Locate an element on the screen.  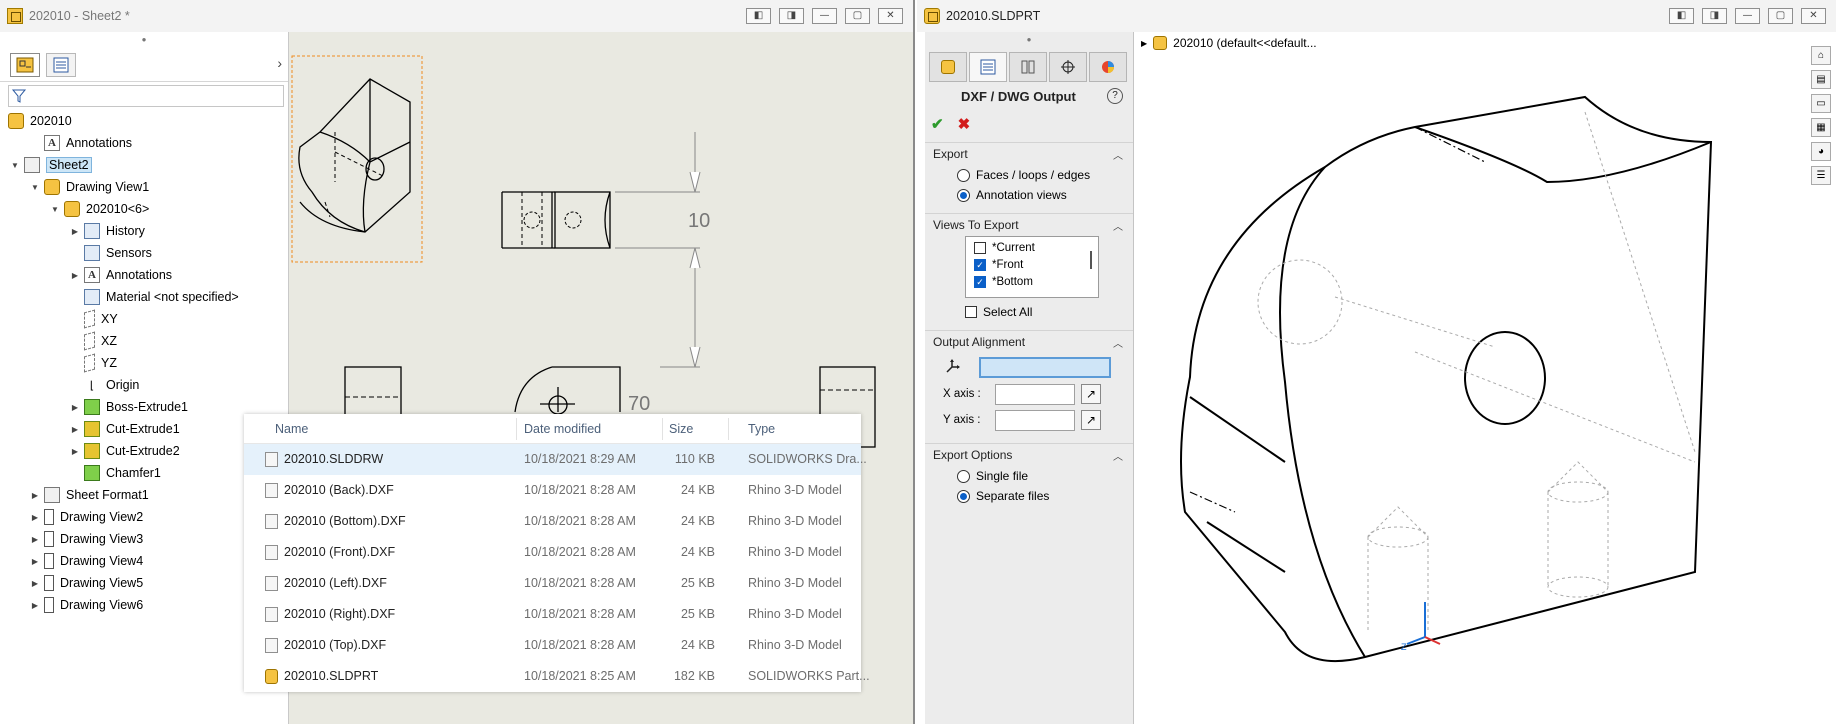
custom-properties-icon: ☰ is located at coordinates (1821, 175).